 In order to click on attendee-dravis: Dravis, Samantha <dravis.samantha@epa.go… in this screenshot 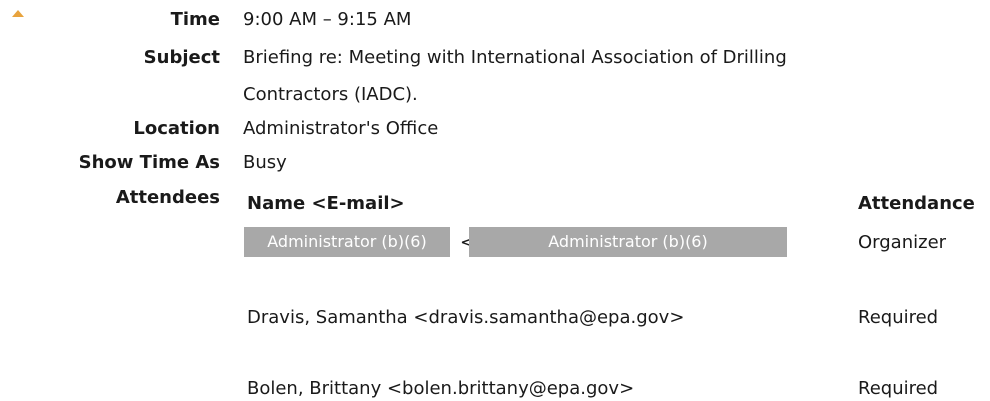, I will do `click(466, 317)`.